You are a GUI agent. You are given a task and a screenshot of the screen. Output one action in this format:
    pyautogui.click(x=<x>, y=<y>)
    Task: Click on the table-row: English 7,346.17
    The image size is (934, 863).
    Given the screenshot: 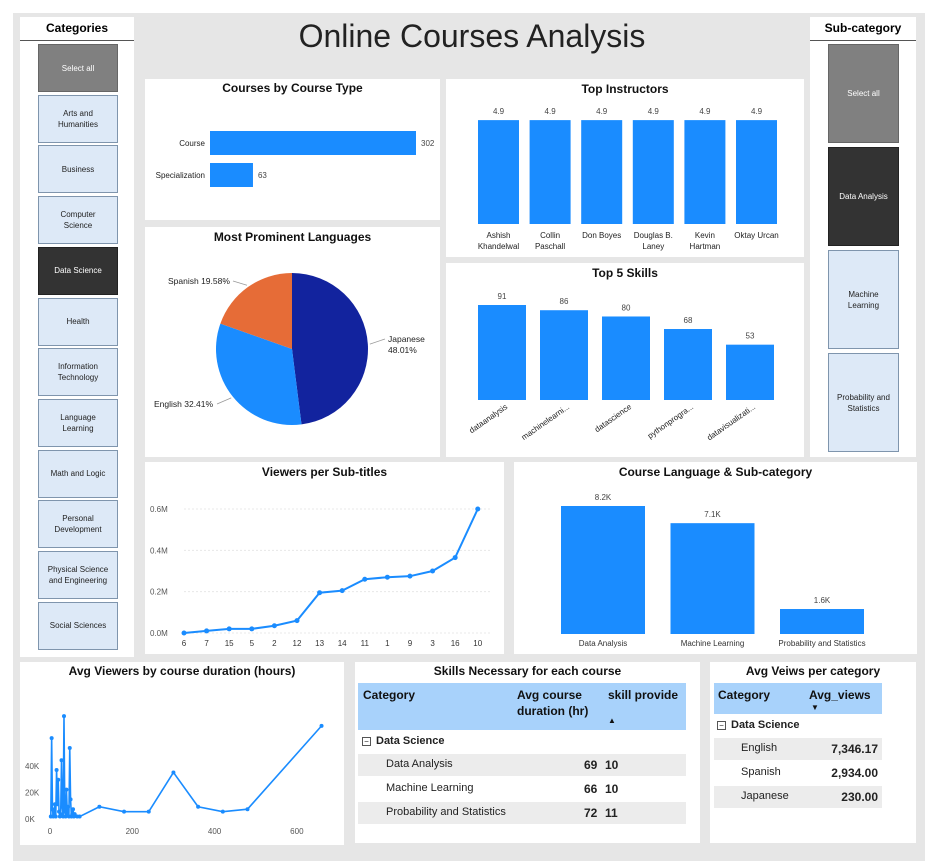 What is the action you would take?
    pyautogui.click(x=798, y=749)
    